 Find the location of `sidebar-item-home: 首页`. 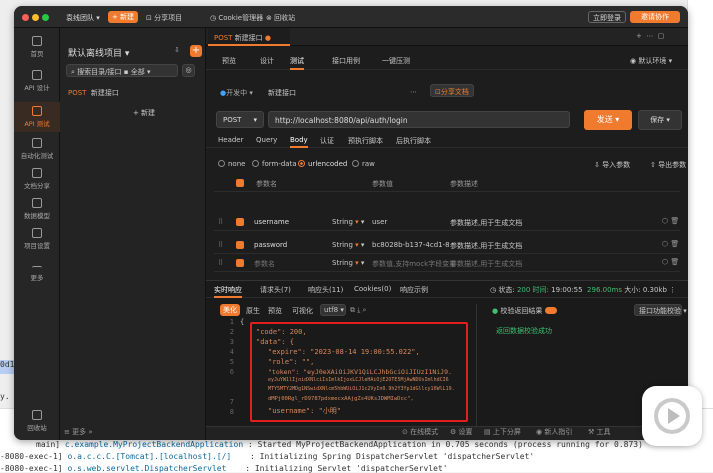

sidebar-item-home: 首页 is located at coordinates (37, 47).